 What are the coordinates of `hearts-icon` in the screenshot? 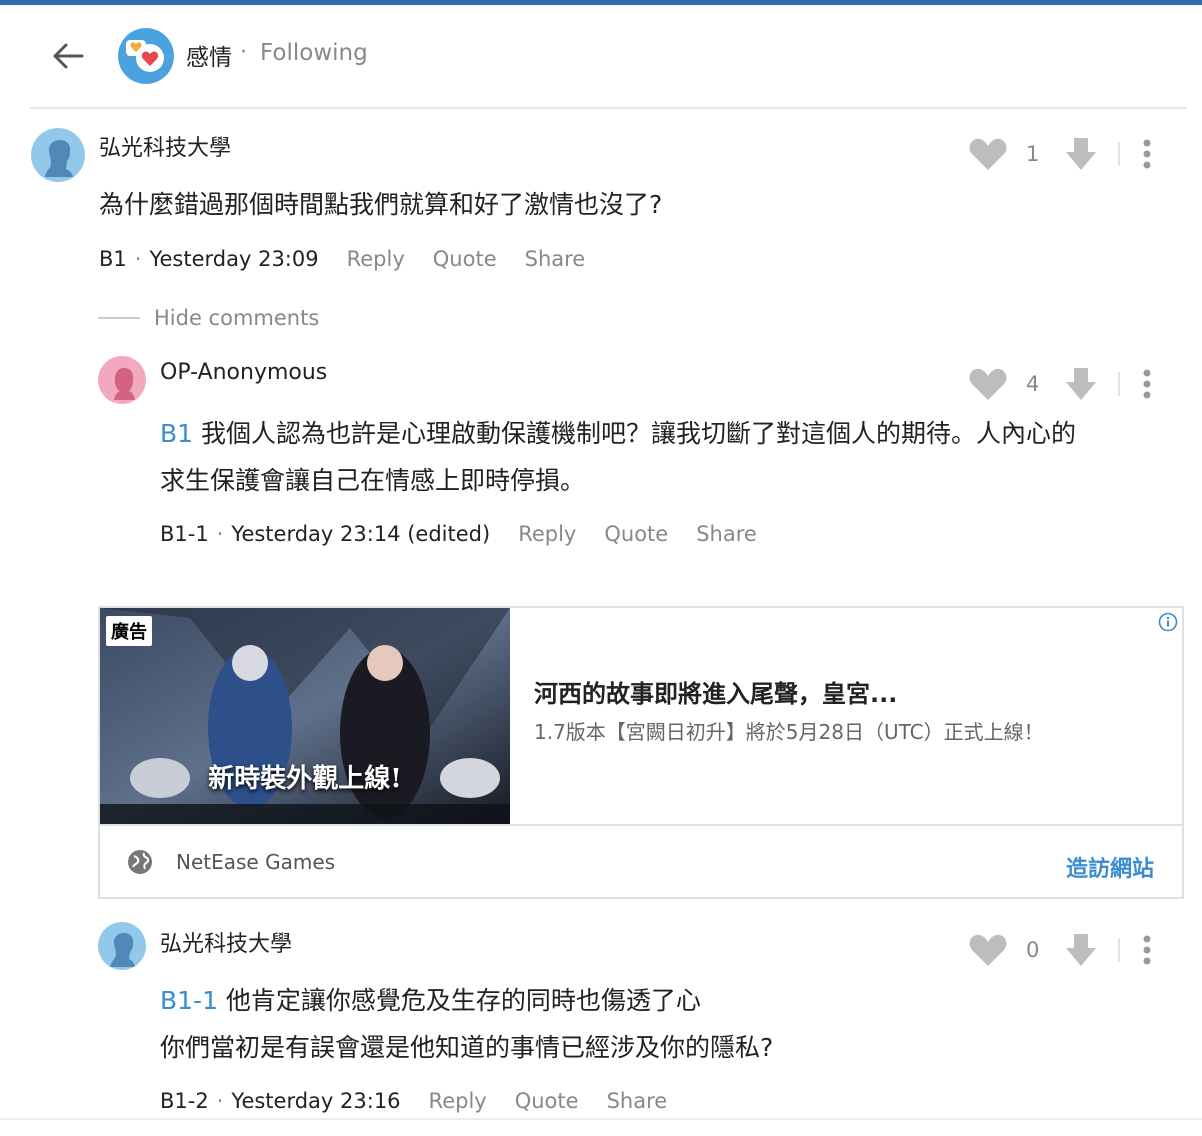 It's located at (145, 56).